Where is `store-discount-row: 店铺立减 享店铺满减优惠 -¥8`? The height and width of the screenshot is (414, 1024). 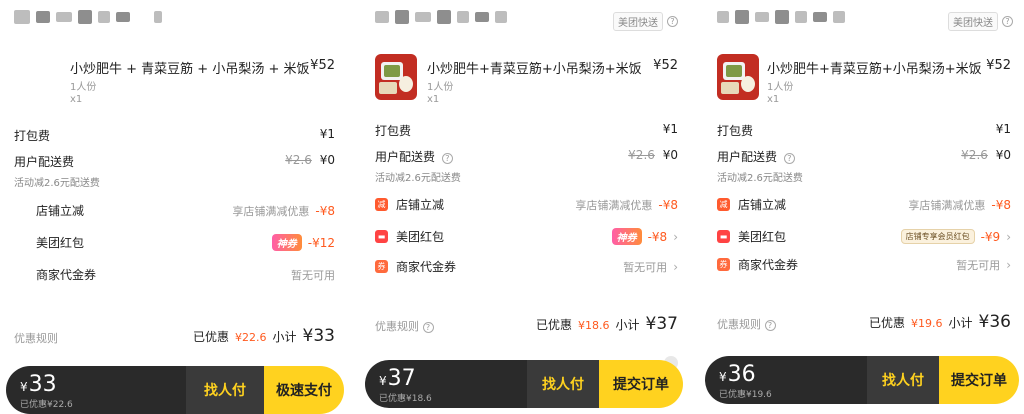 store-discount-row: 店铺立减 享店铺满减优惠 -¥8 is located at coordinates (185, 210).